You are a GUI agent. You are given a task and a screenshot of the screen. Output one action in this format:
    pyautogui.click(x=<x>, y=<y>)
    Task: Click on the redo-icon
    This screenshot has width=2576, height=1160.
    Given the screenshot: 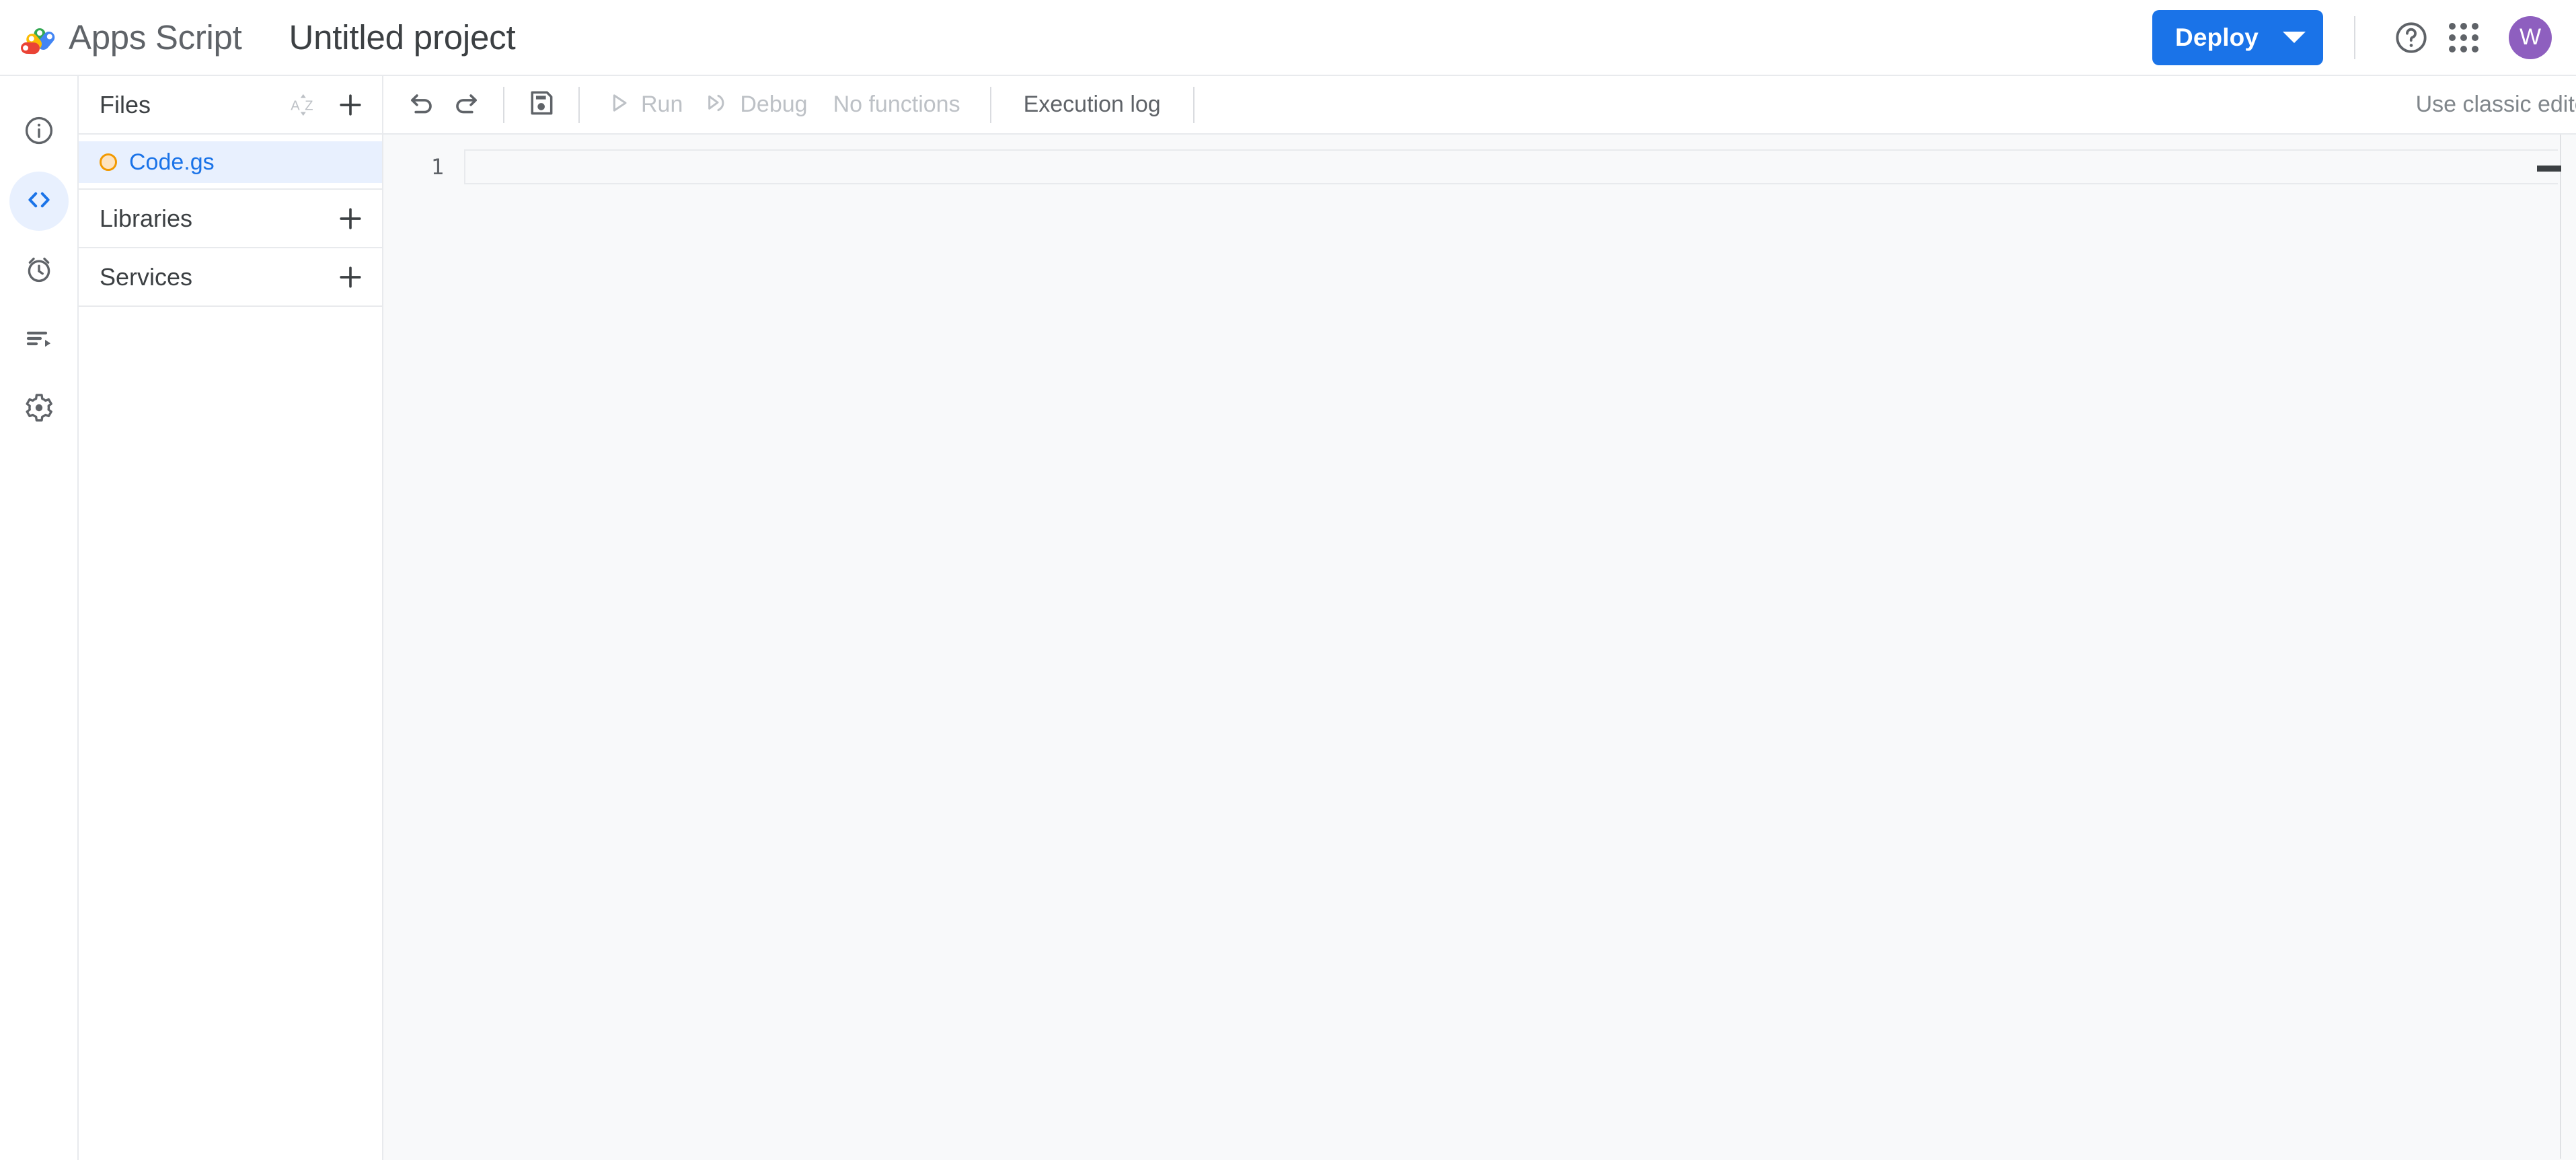 What is the action you would take?
    pyautogui.click(x=466, y=104)
    